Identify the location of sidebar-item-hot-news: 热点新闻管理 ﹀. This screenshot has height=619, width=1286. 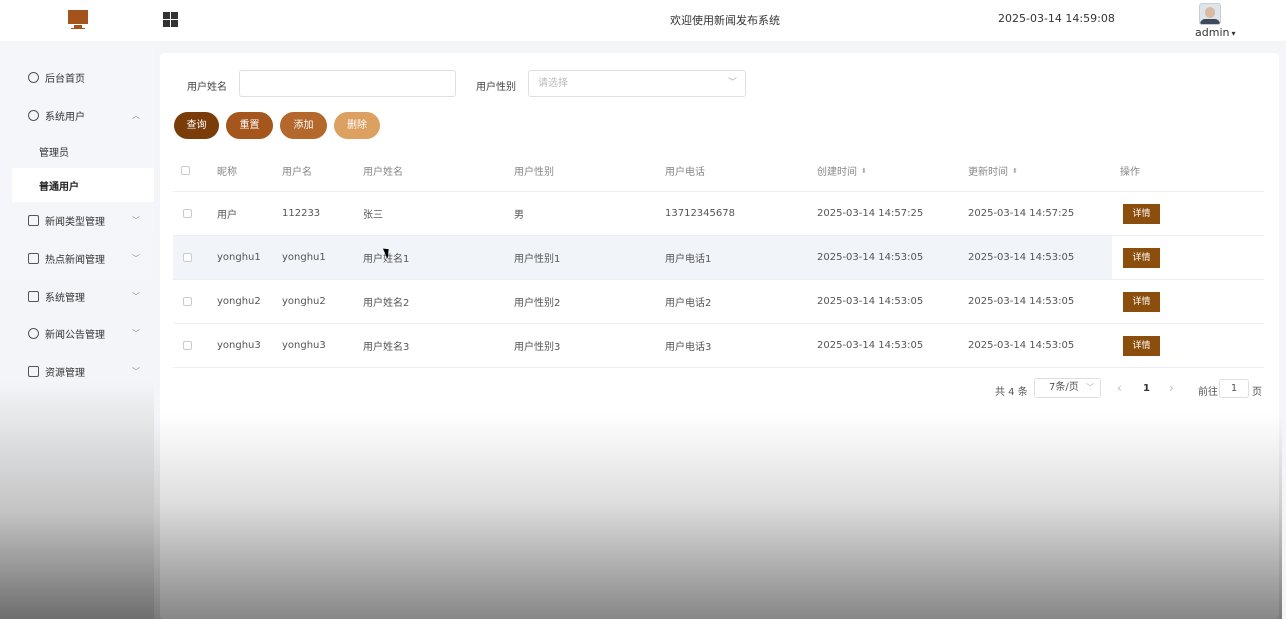
(77, 258).